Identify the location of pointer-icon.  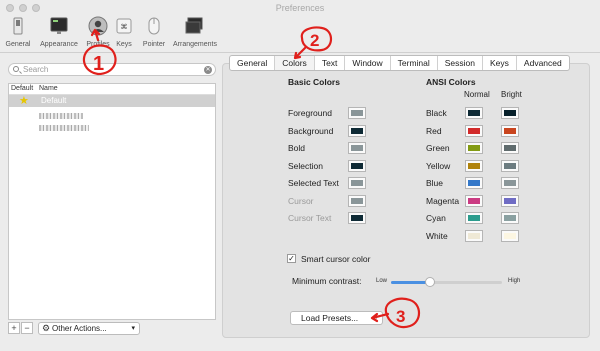
(154, 26).